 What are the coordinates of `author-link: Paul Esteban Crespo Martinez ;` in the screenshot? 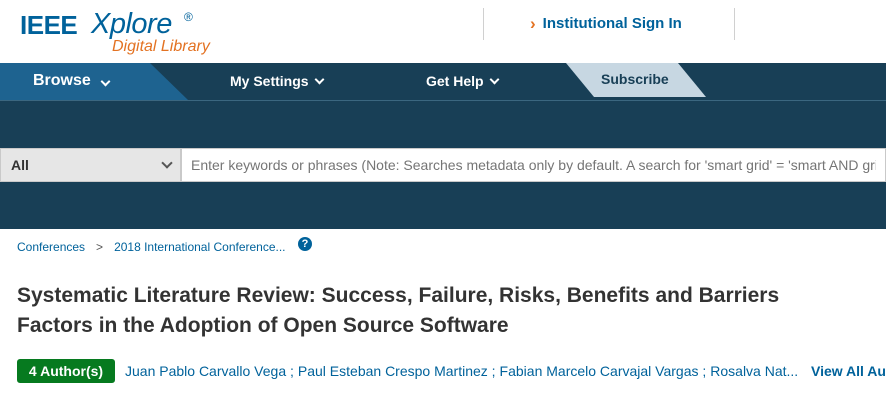 It's located at (397, 371).